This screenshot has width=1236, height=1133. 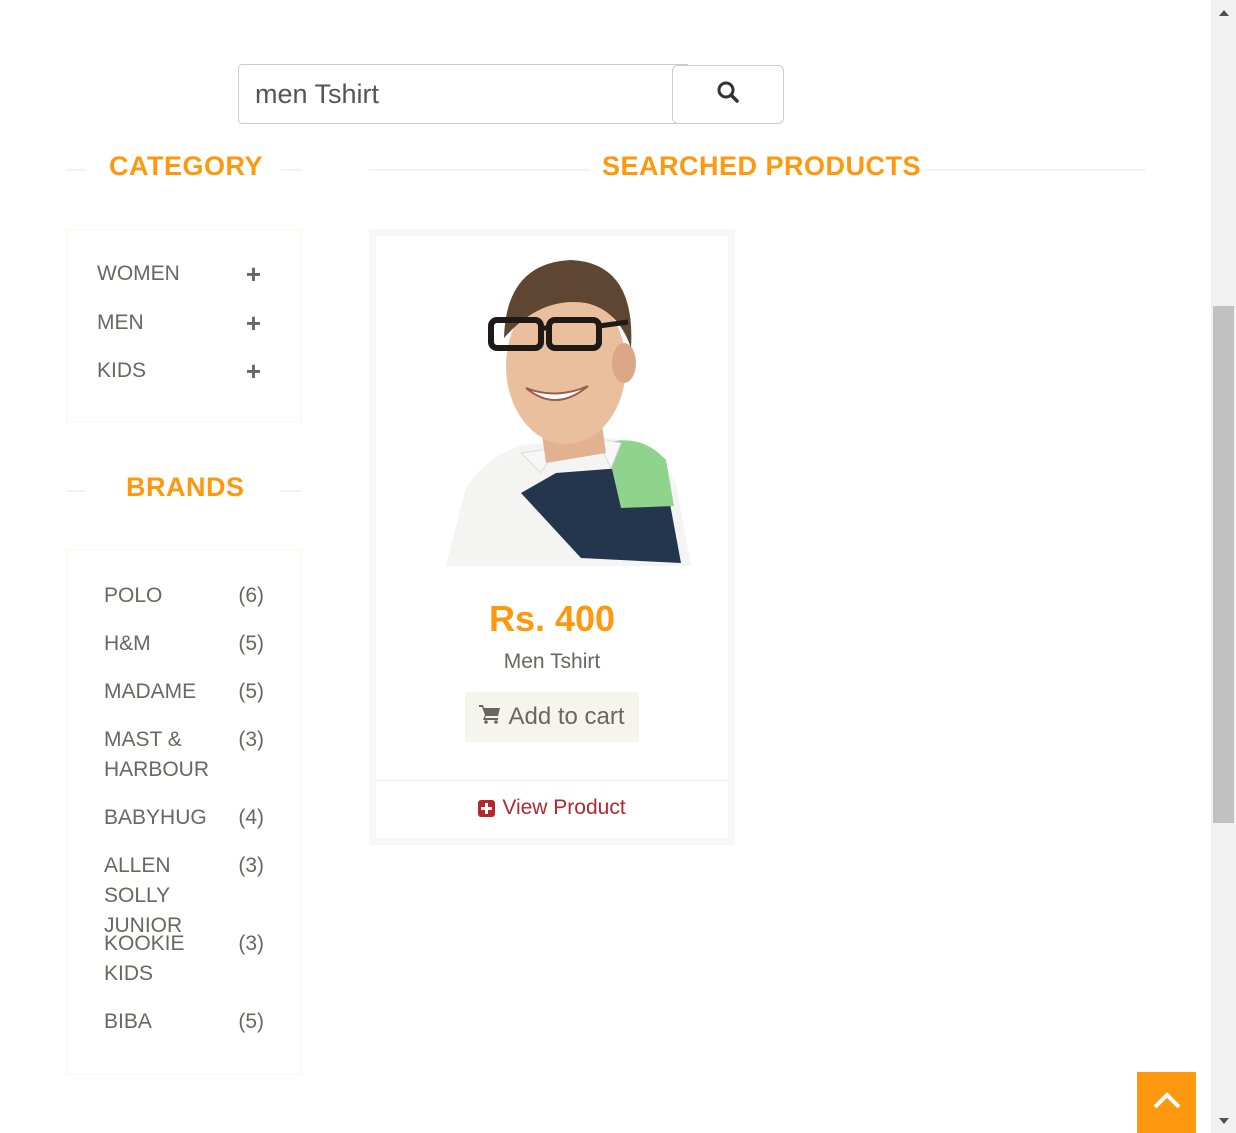 What do you see at coordinates (128, 1021) in the screenshot?
I see `brand-name: BIBA` at bounding box center [128, 1021].